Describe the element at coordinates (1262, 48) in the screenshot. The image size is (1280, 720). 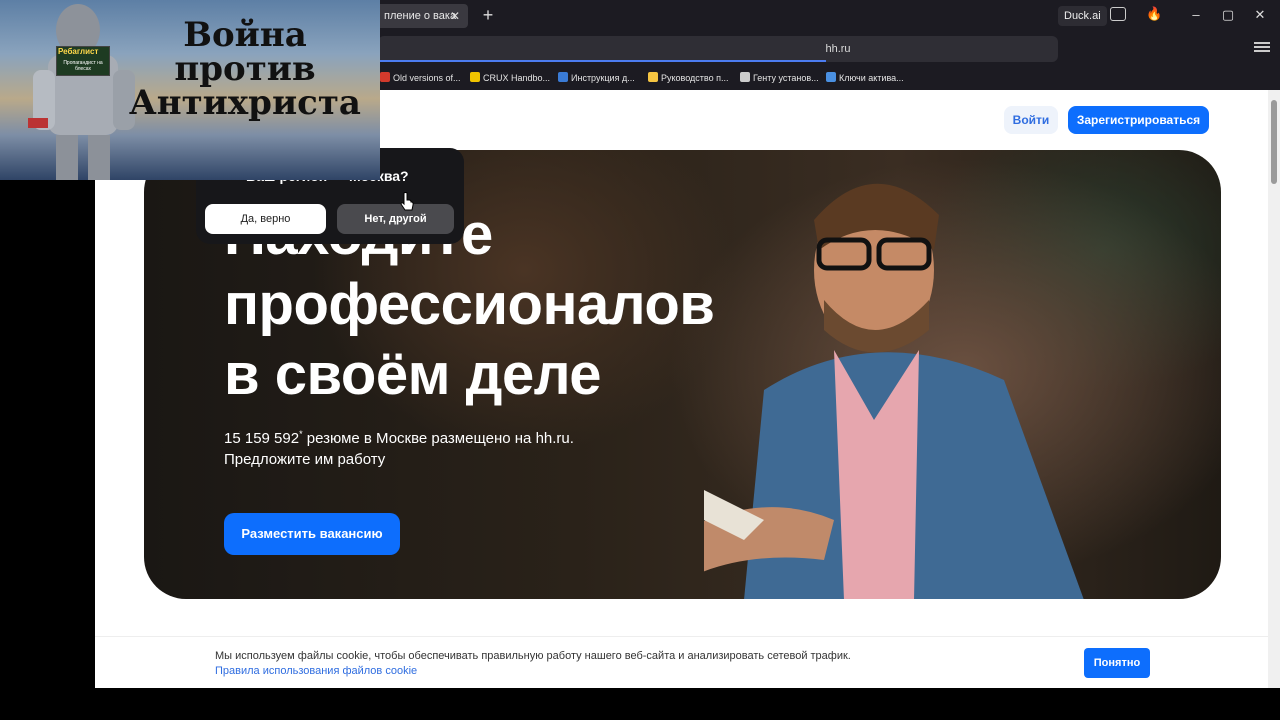
I see `menu-icon` at that location.